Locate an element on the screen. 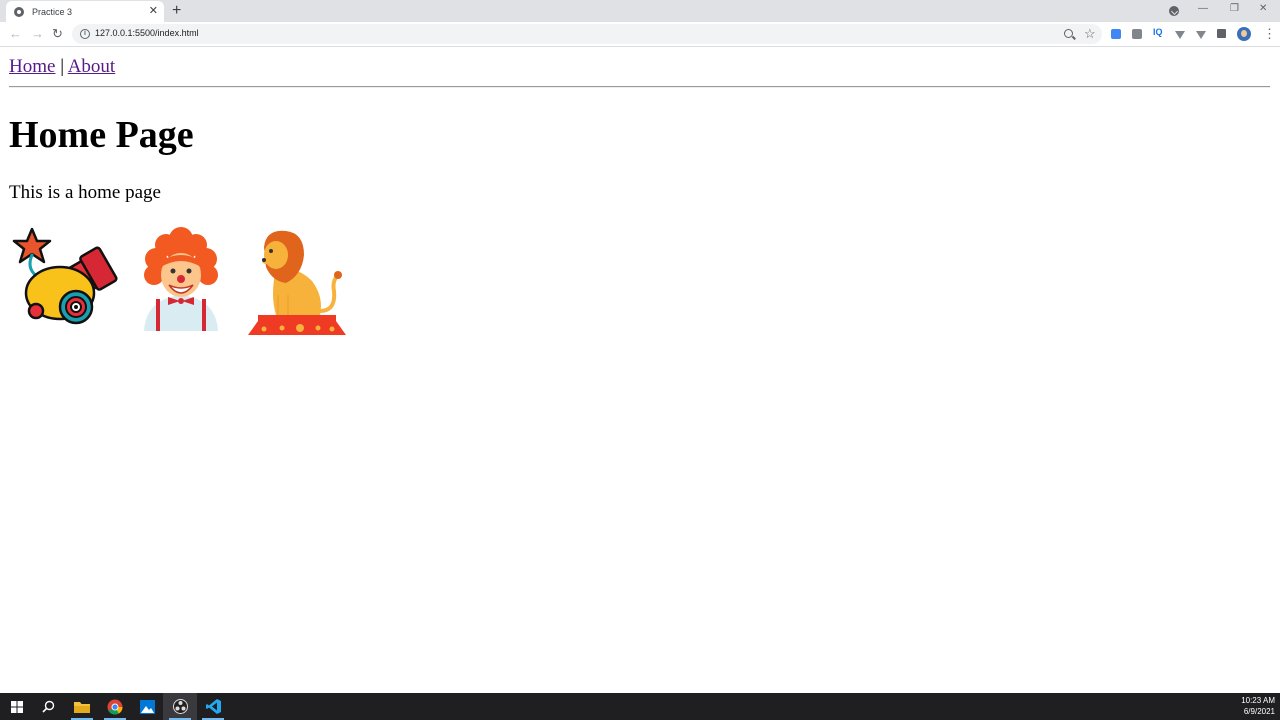  search-button is located at coordinates (48, 706).